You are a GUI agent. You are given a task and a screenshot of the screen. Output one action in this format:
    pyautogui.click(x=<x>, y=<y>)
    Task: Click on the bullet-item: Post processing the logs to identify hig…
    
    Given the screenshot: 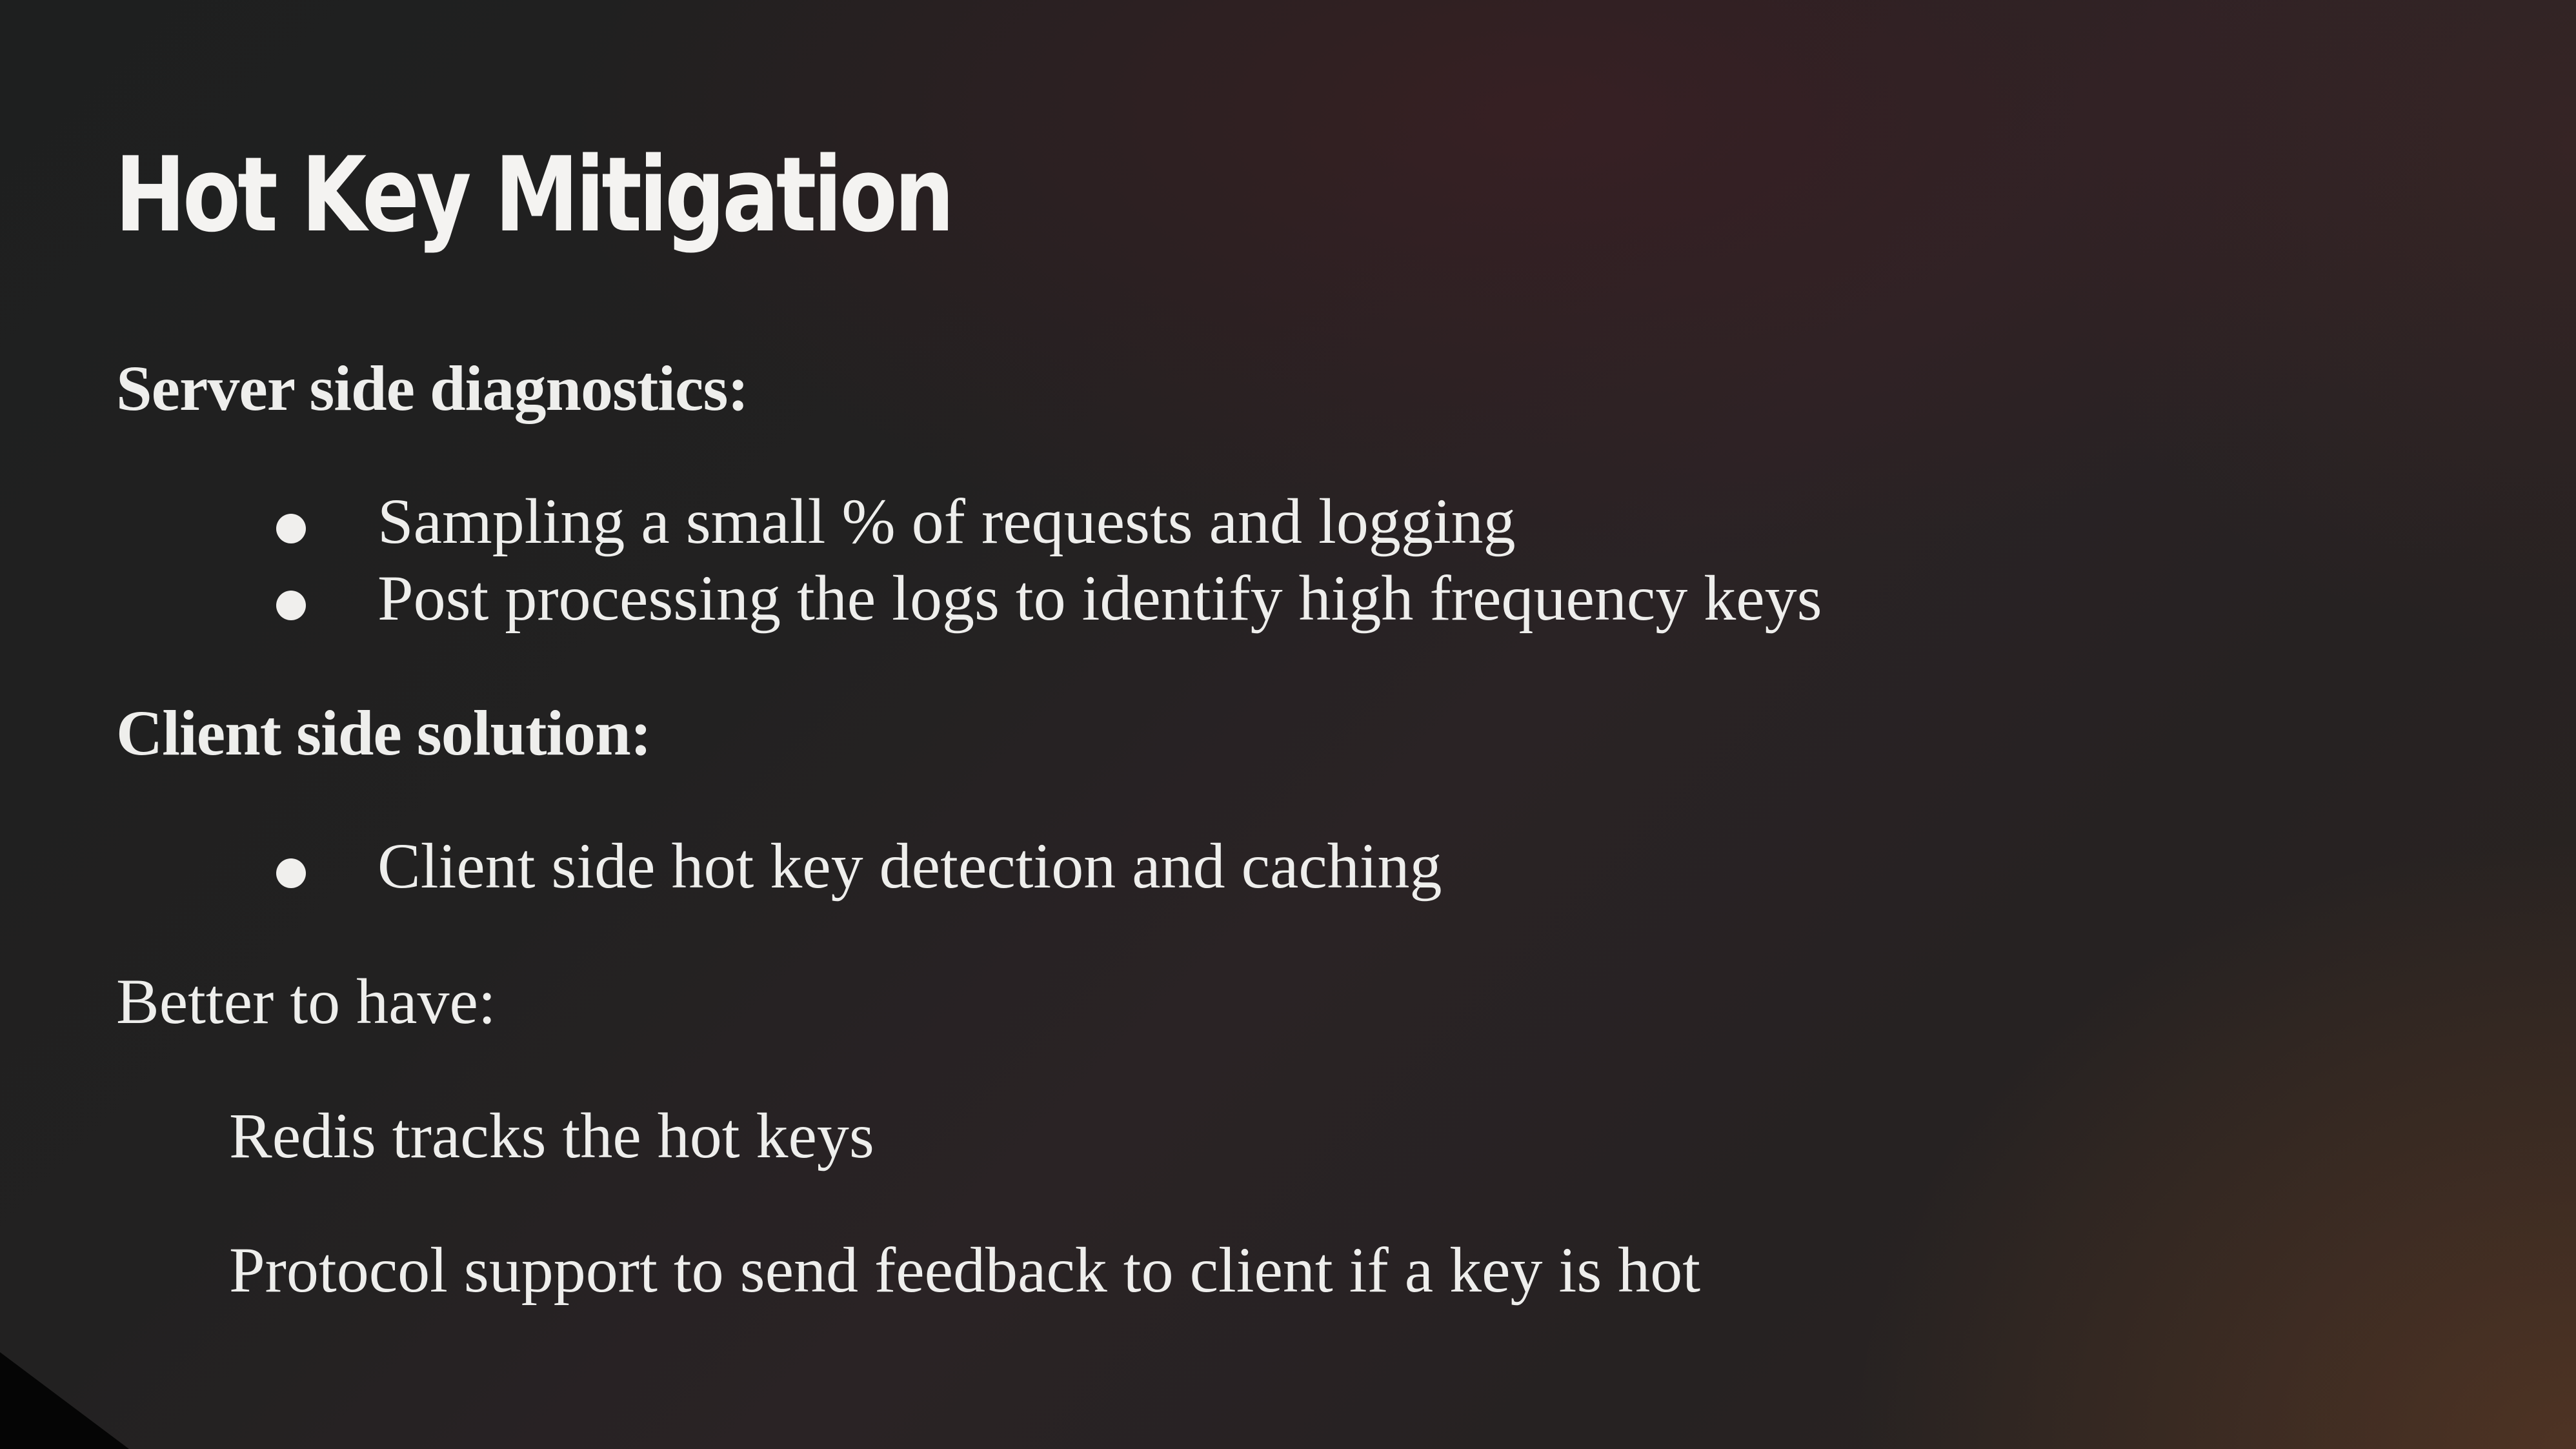 What is the action you would take?
    pyautogui.click(x=1099, y=598)
    